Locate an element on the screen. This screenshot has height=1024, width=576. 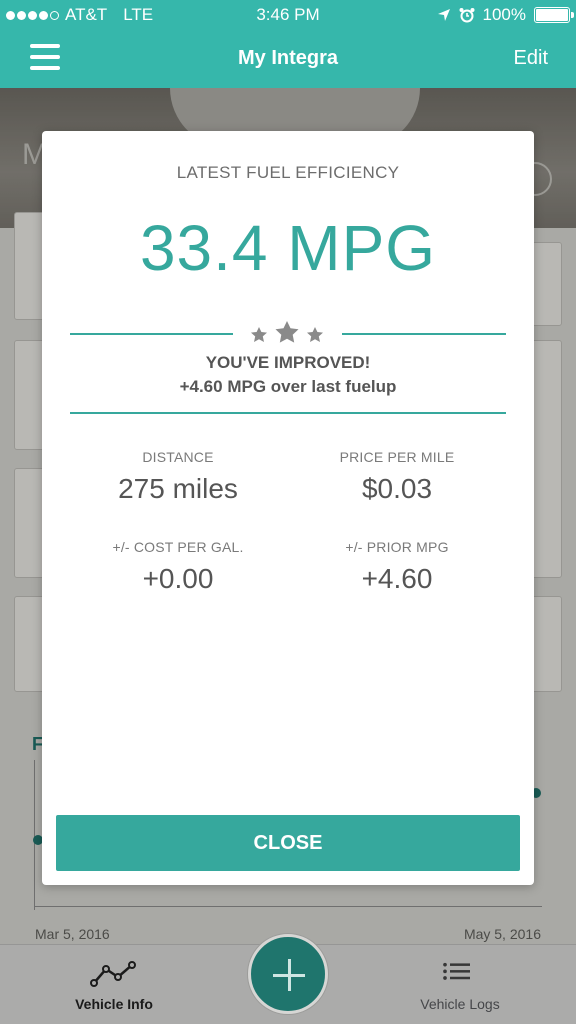
stat-label-price-per-mile: PRICE PER MILE is located at coordinates (397, 457).